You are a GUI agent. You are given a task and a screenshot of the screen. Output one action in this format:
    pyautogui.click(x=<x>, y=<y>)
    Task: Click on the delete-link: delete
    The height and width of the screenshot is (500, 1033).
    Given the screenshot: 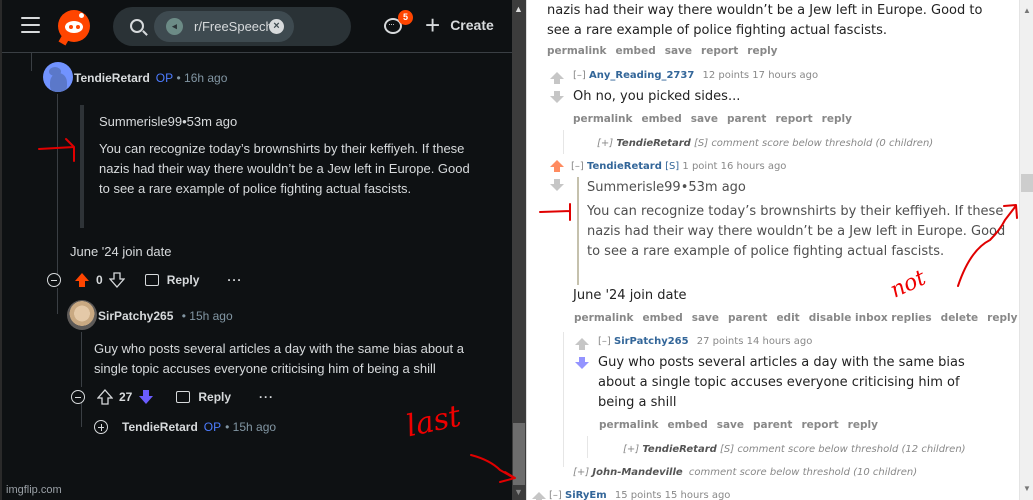 What is the action you would take?
    pyautogui.click(x=960, y=318)
    